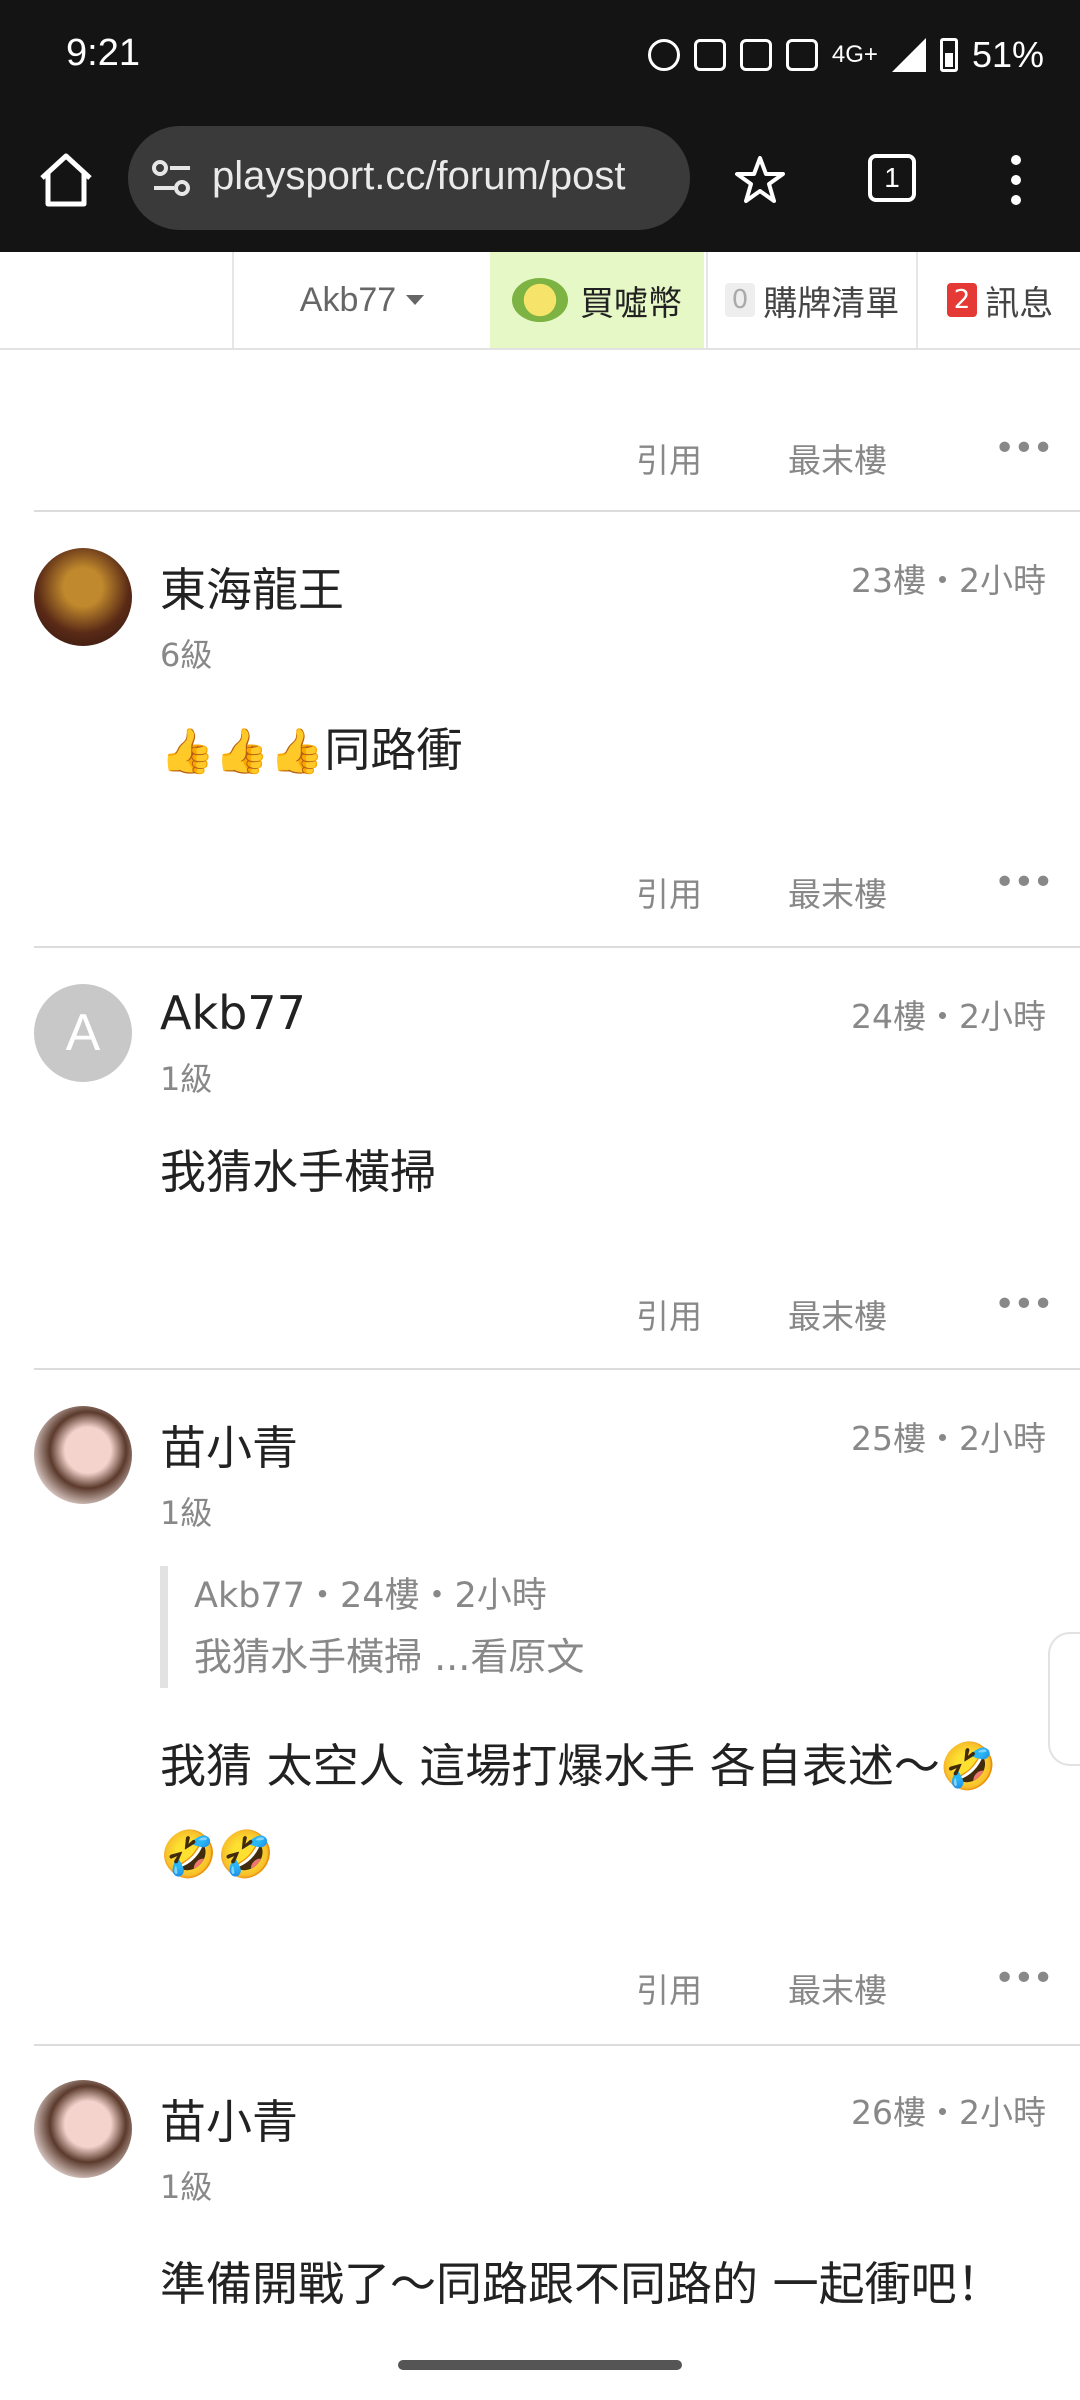  Describe the element at coordinates (948, 1016) in the screenshot. I see `post-meta: 24樓・2小時` at that location.